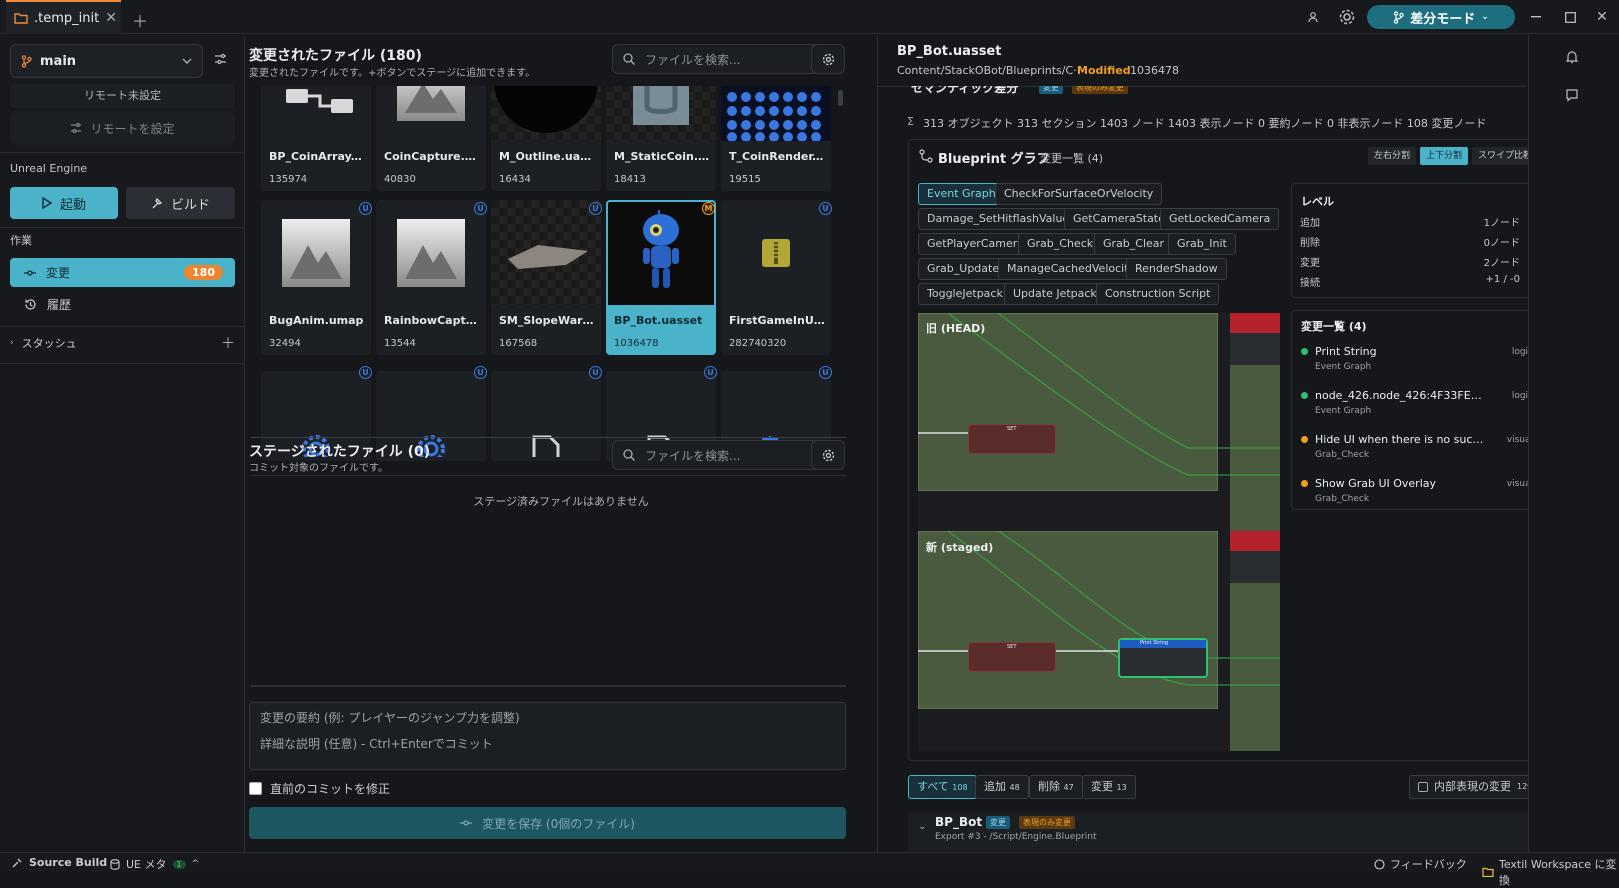 The width and height of the screenshot is (1619, 888). I want to click on graph-tab: ToggleJetpack, so click(965, 294).